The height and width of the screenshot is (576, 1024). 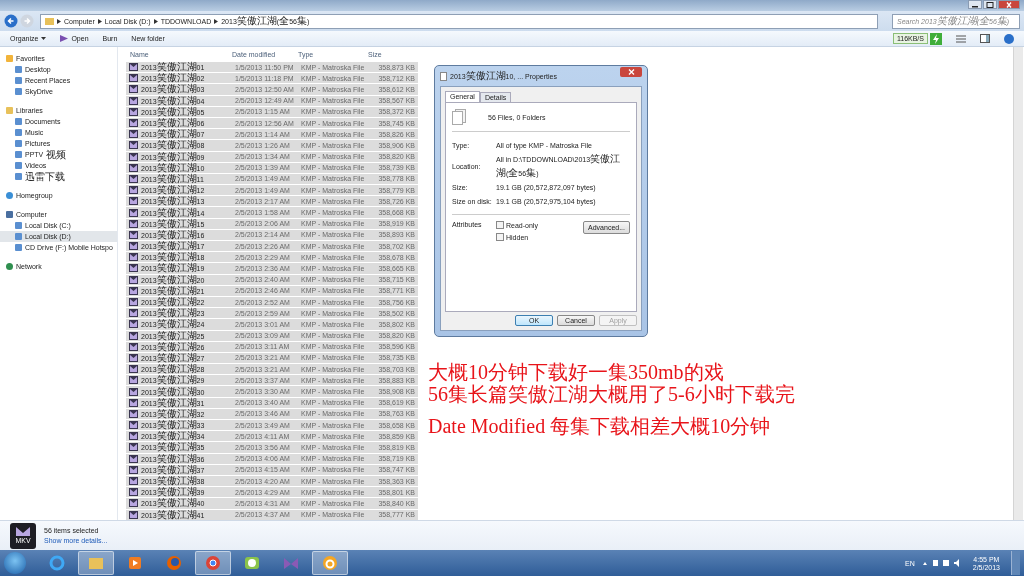 I want to click on scrollbar, so click(x=1018, y=283).